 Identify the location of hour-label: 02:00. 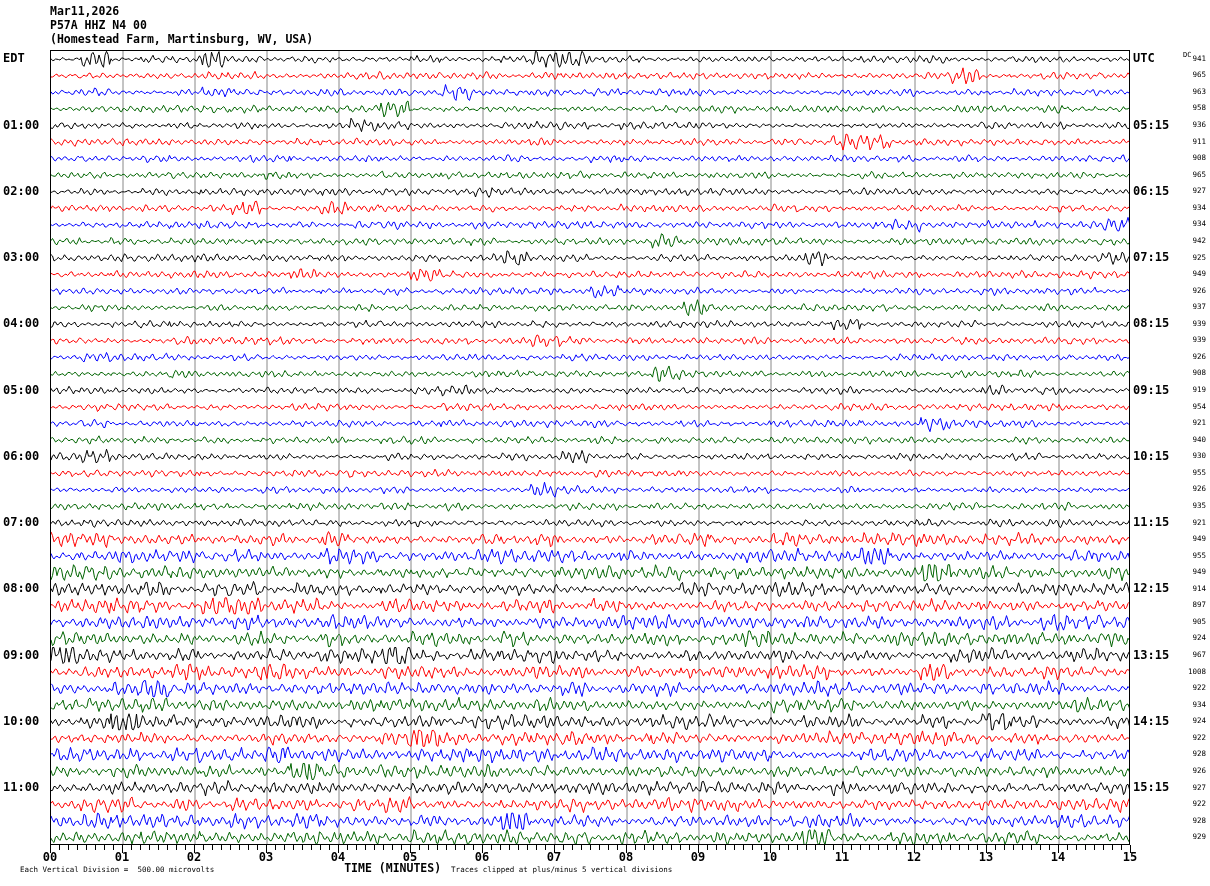
(21, 190).